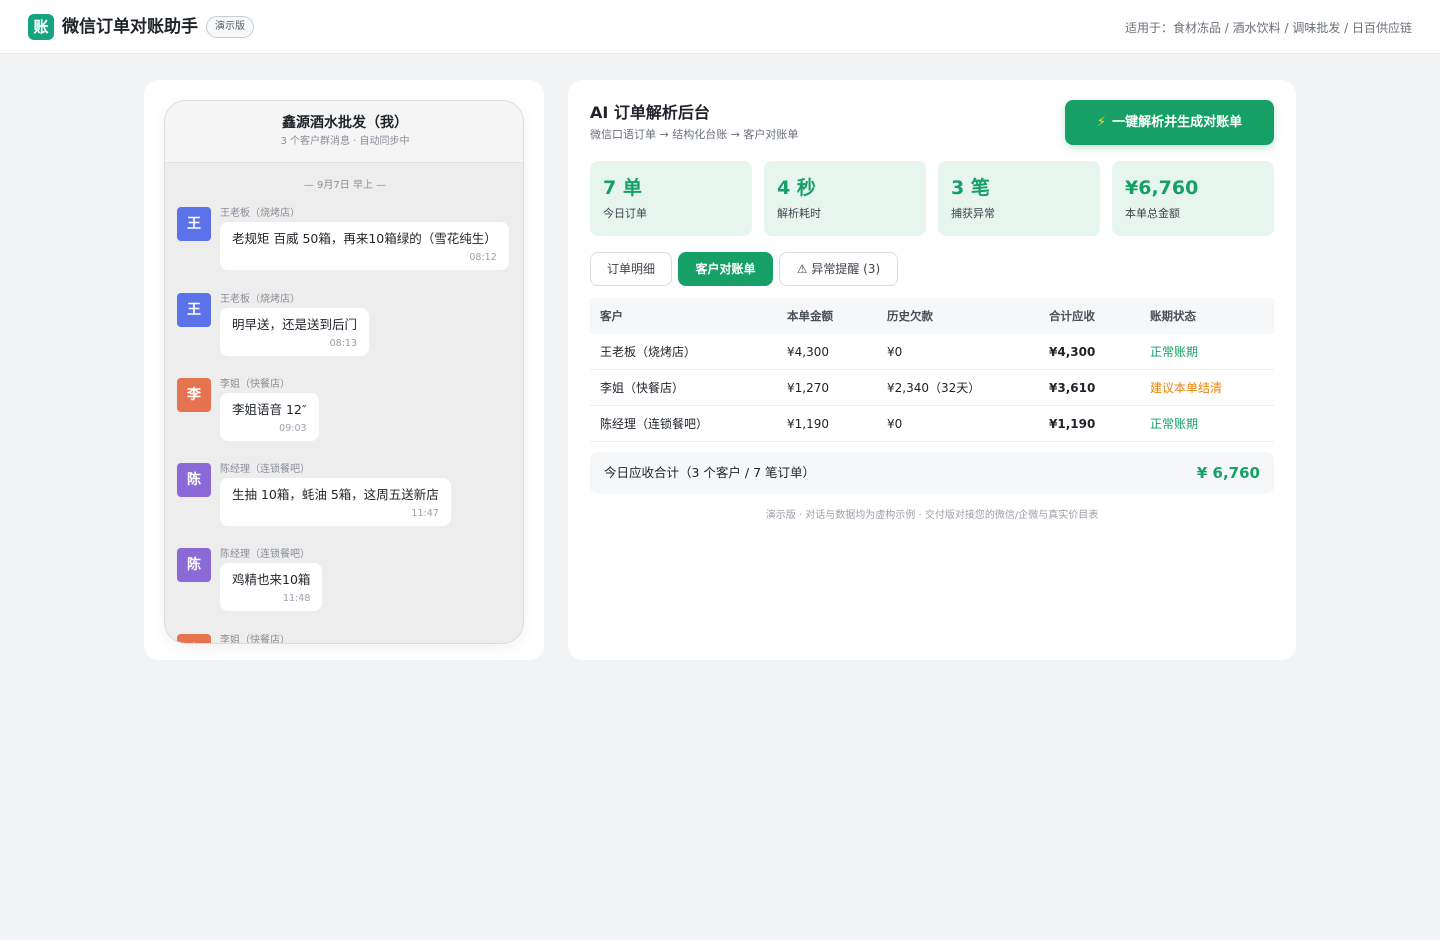 The width and height of the screenshot is (1440, 940). Describe the element at coordinates (1101, 122) in the screenshot. I see `lightning-icon: ⚡` at that location.